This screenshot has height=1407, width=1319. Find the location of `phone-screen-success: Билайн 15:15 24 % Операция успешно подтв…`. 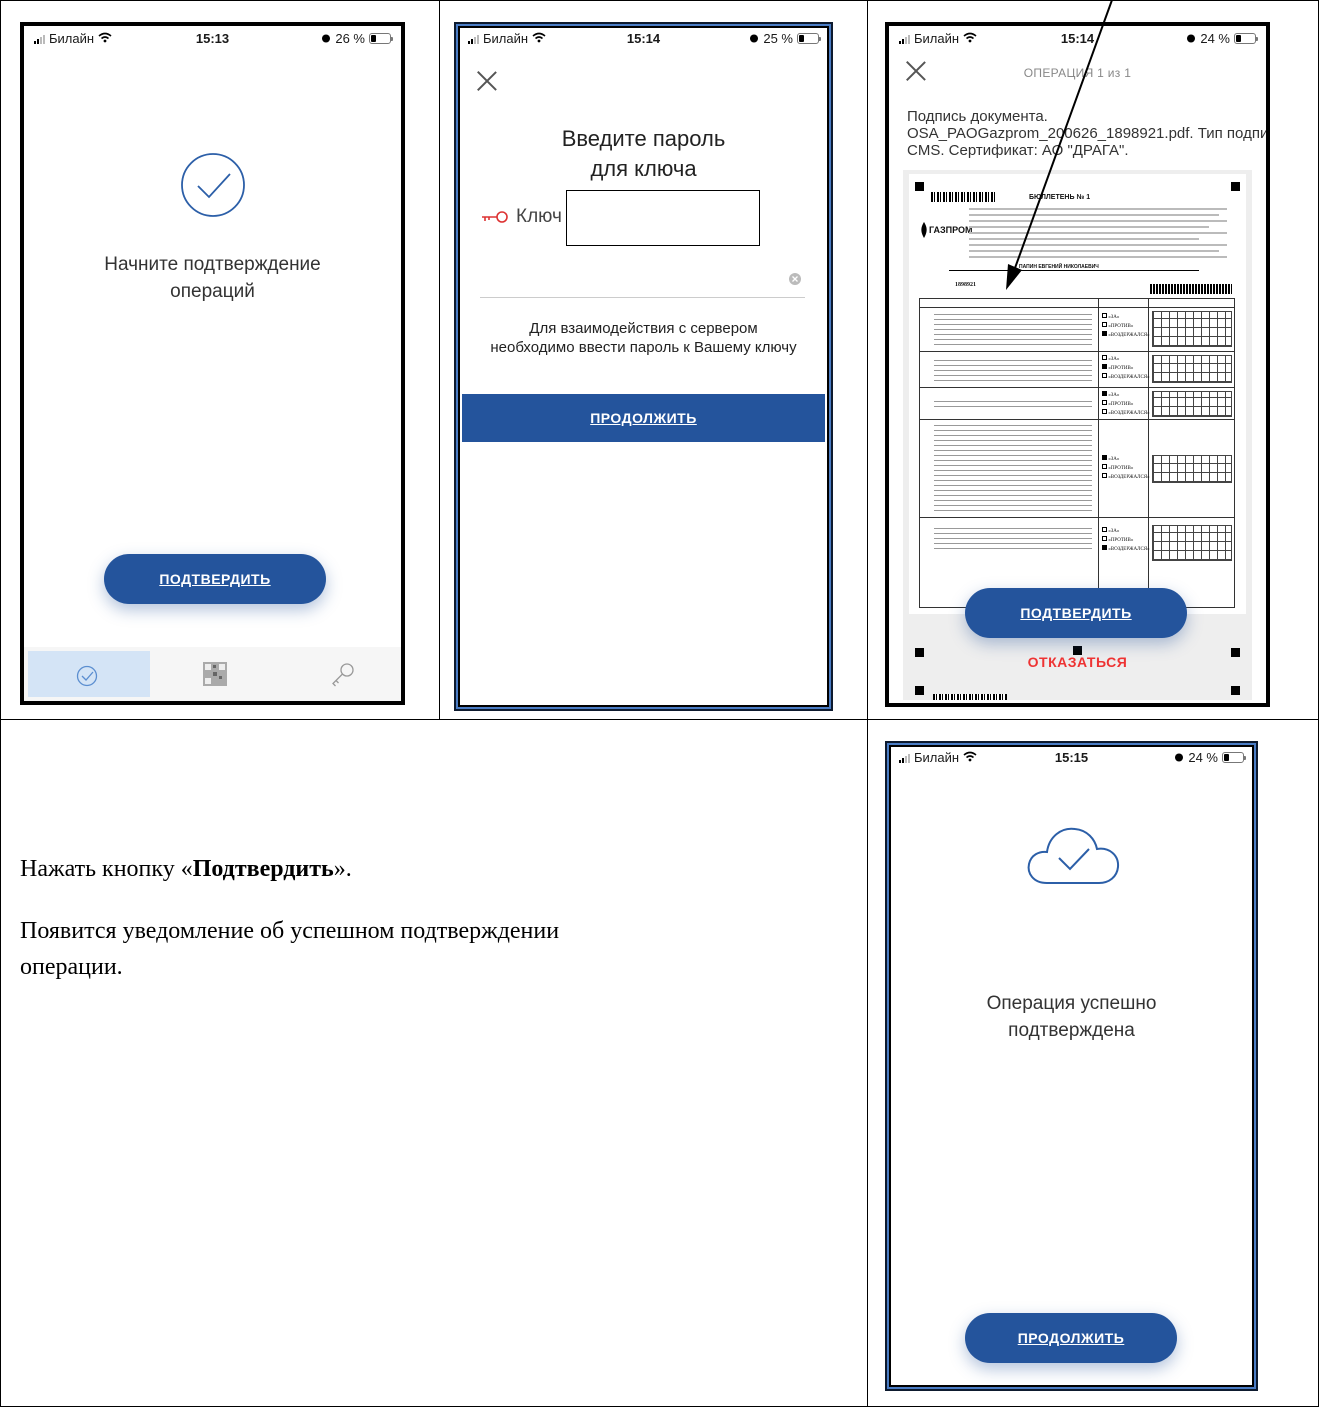

phone-screen-success: Билайн 15:15 24 % Операция успешно подтв… is located at coordinates (1071, 1066).